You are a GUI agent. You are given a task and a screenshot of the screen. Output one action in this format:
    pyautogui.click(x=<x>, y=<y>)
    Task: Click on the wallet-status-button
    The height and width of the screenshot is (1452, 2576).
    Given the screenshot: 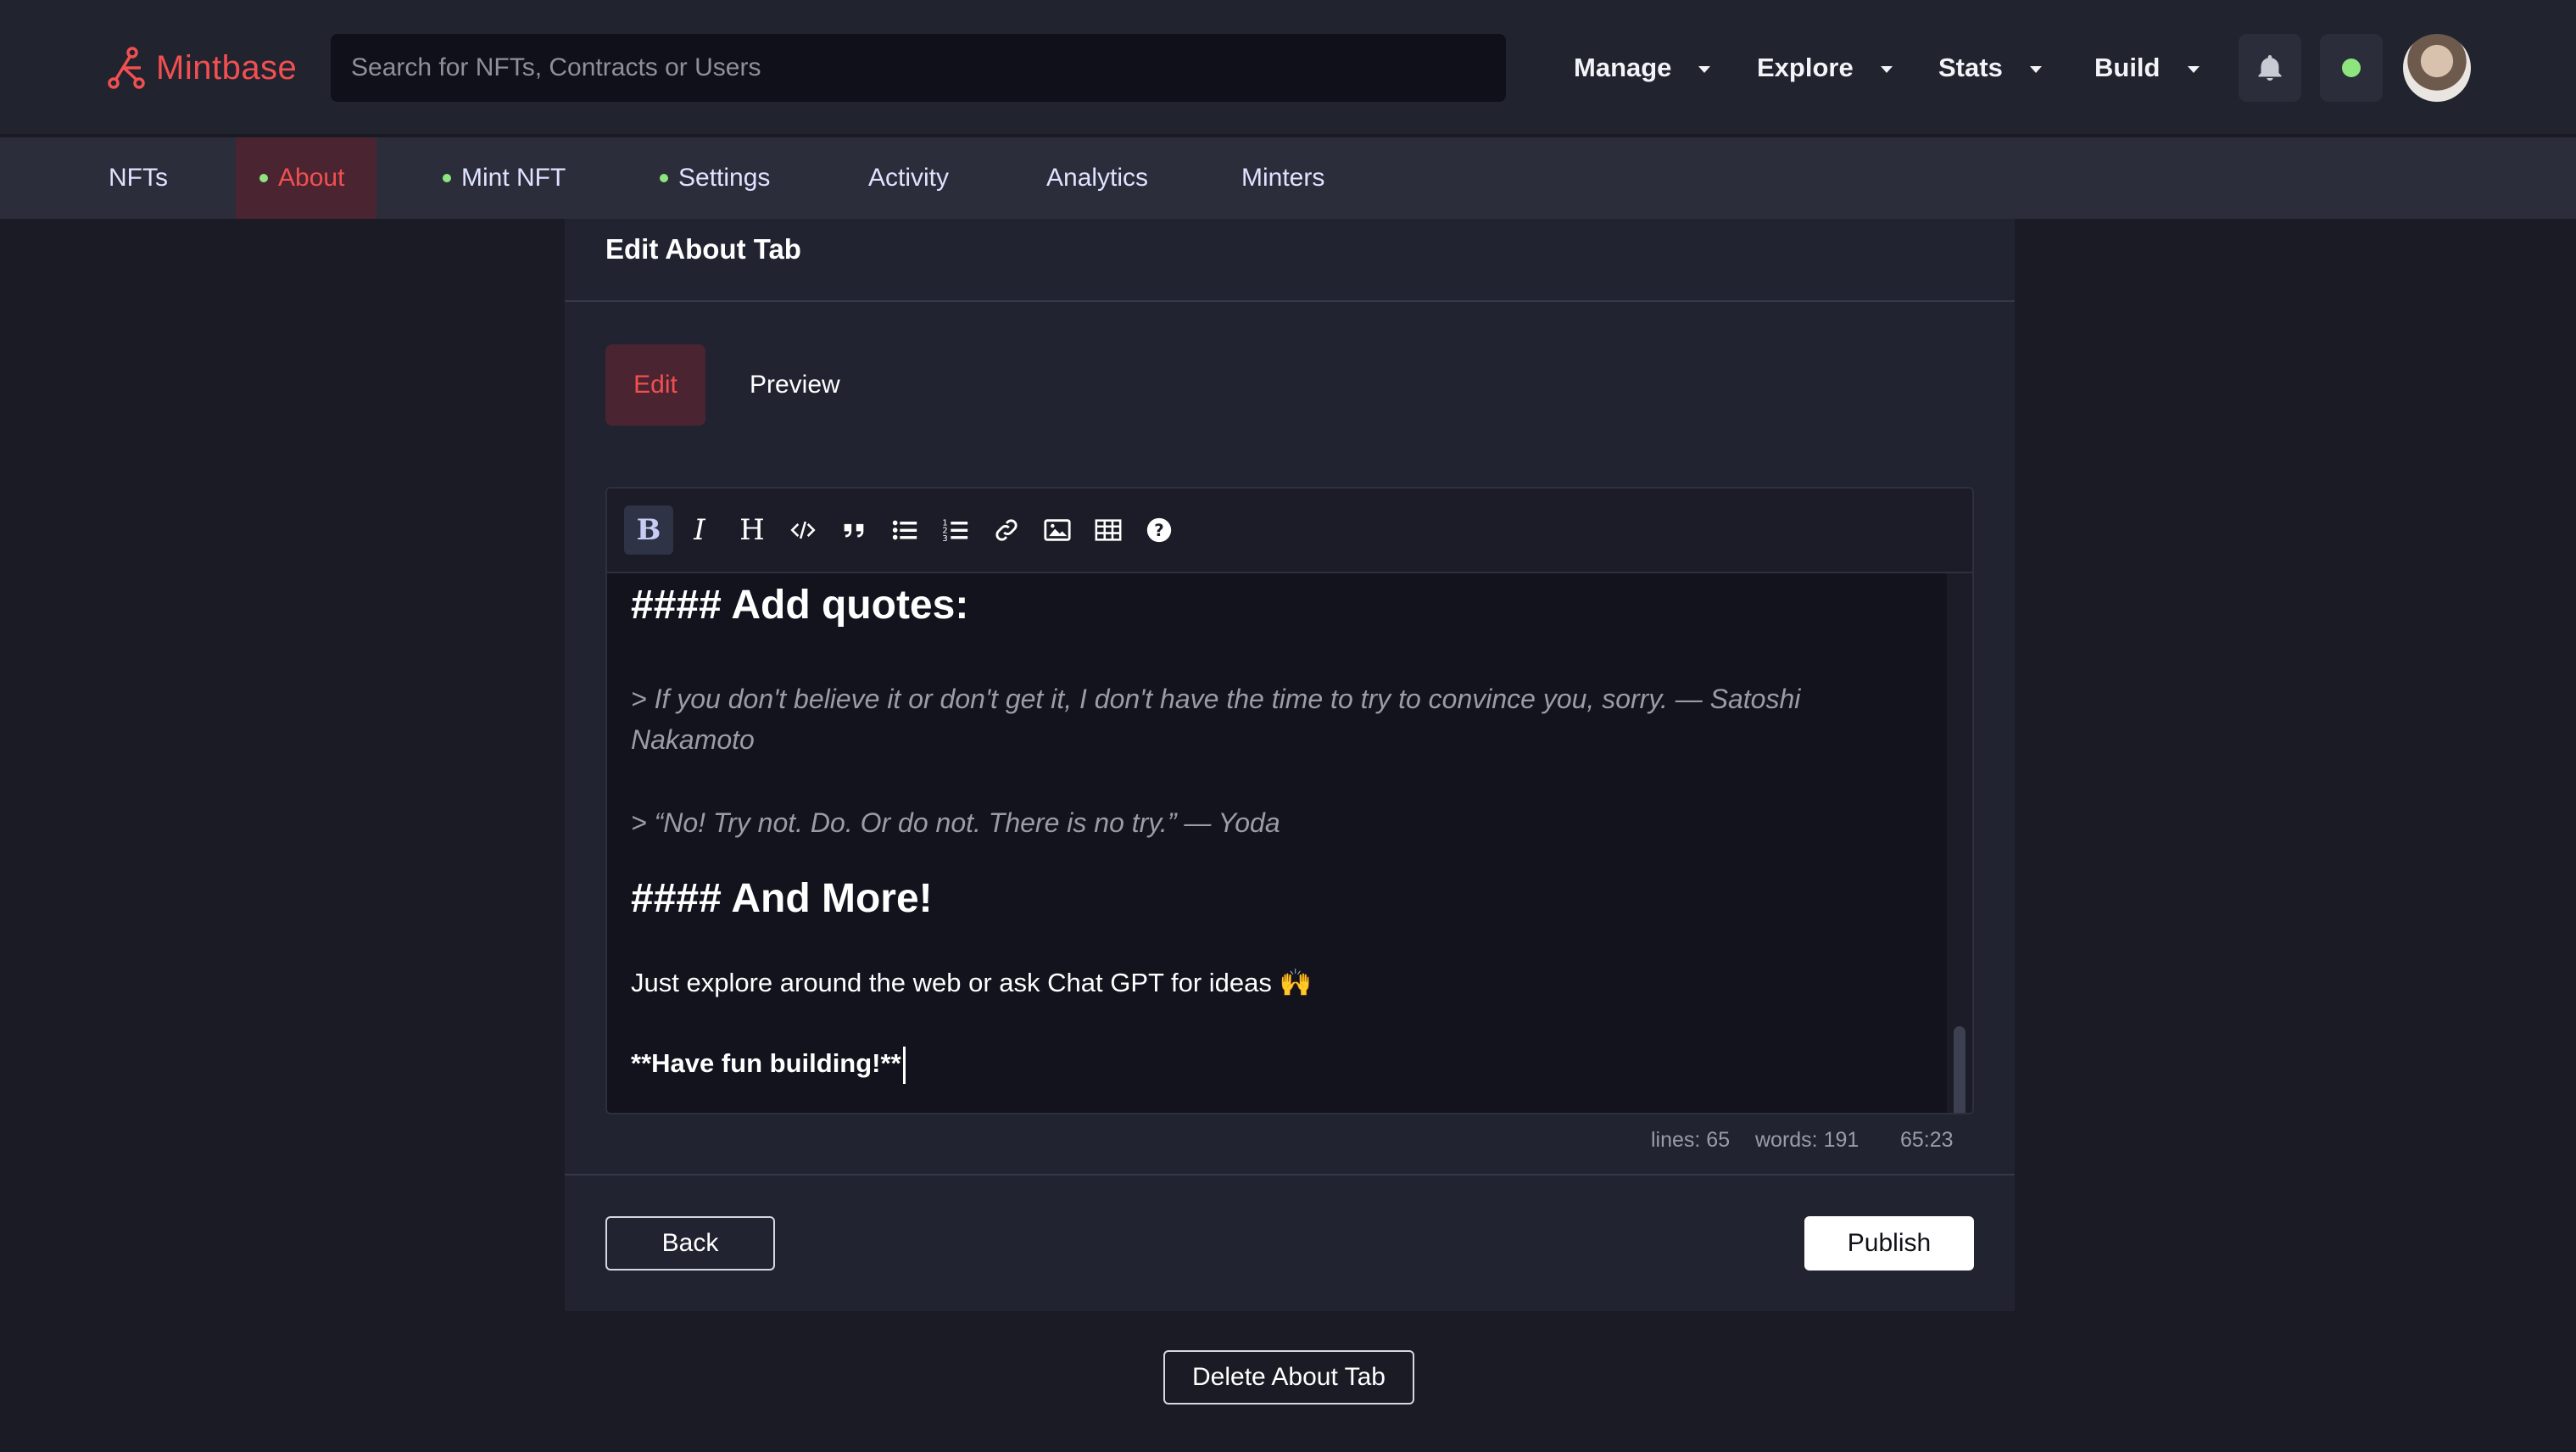 What is the action you would take?
    pyautogui.click(x=2351, y=68)
    